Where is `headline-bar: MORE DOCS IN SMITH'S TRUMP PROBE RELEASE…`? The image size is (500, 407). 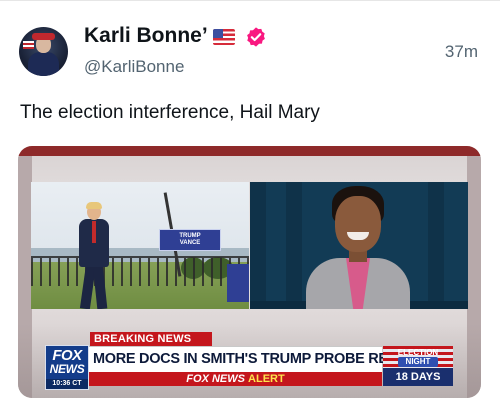
headline-bar: MORE DOCS IN SMITH'S TRUMP PROBE RELEASE… is located at coordinates (267, 359).